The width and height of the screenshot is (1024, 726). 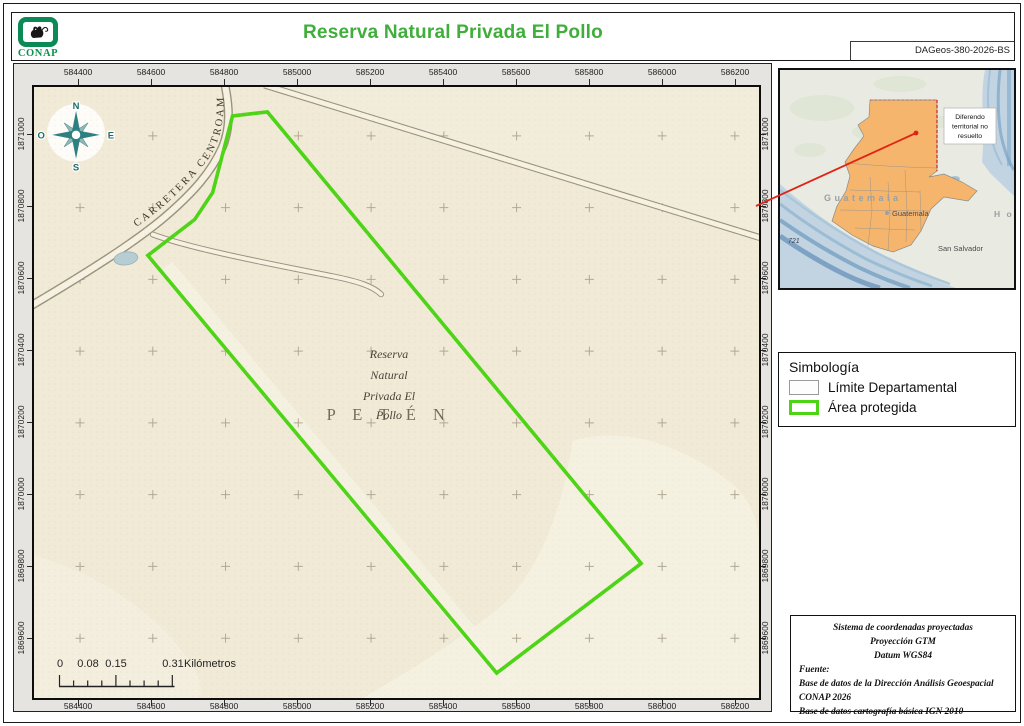 I want to click on svg-text: Reserva, so click(x=389, y=354).